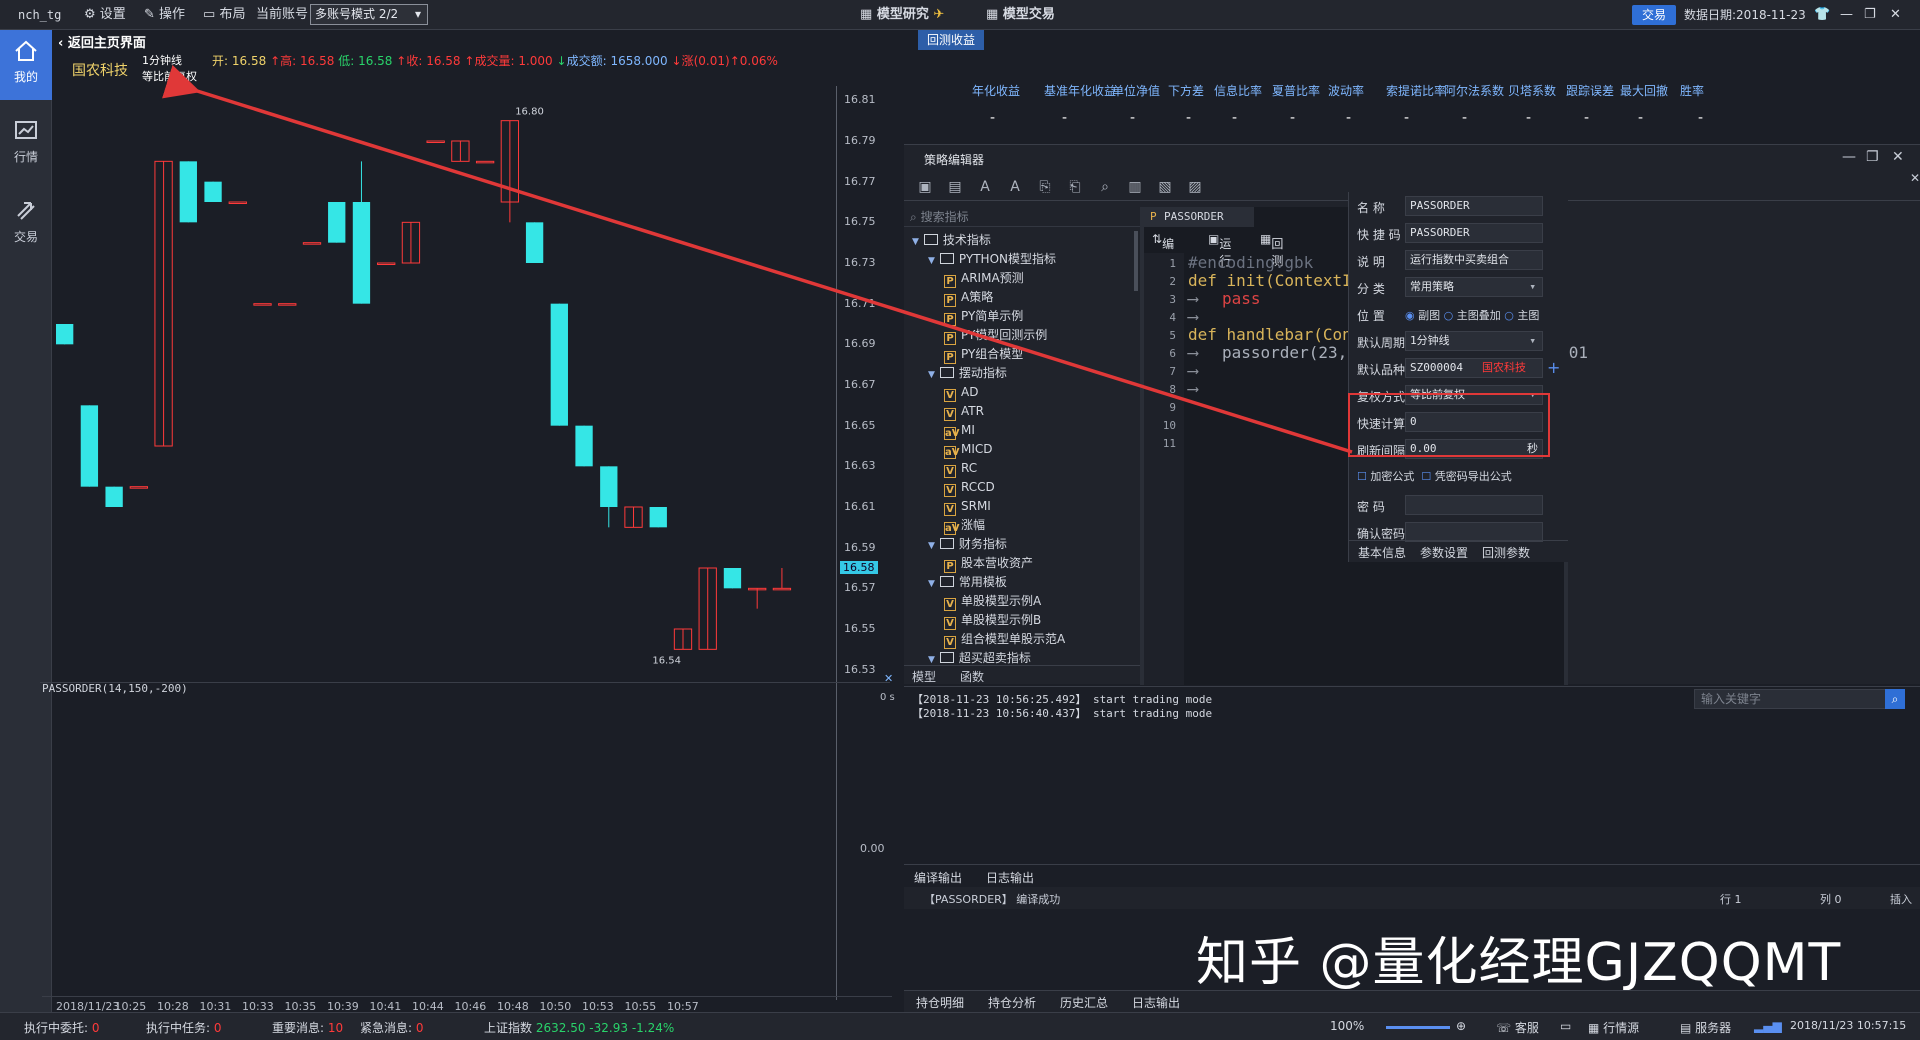 This screenshot has height=1040, width=1920. I want to click on nav-item-mine: 我的, so click(26, 65).